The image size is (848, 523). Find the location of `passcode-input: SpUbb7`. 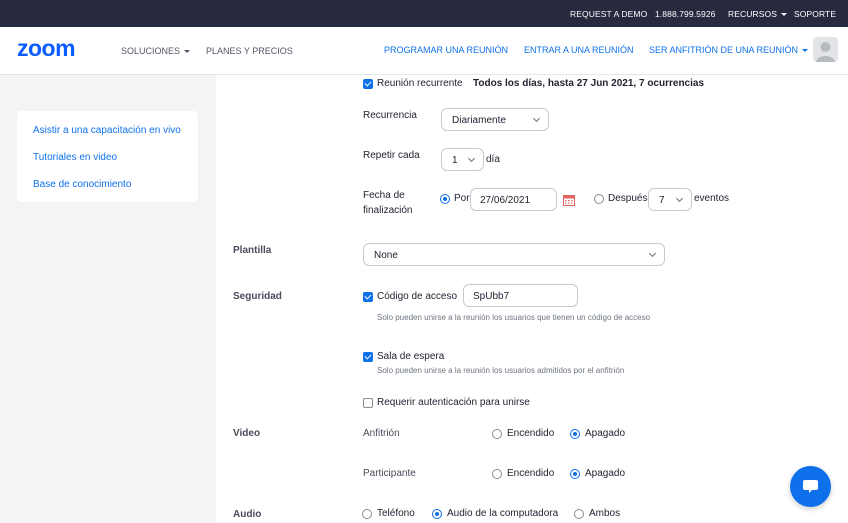

passcode-input: SpUbb7 is located at coordinates (520, 295).